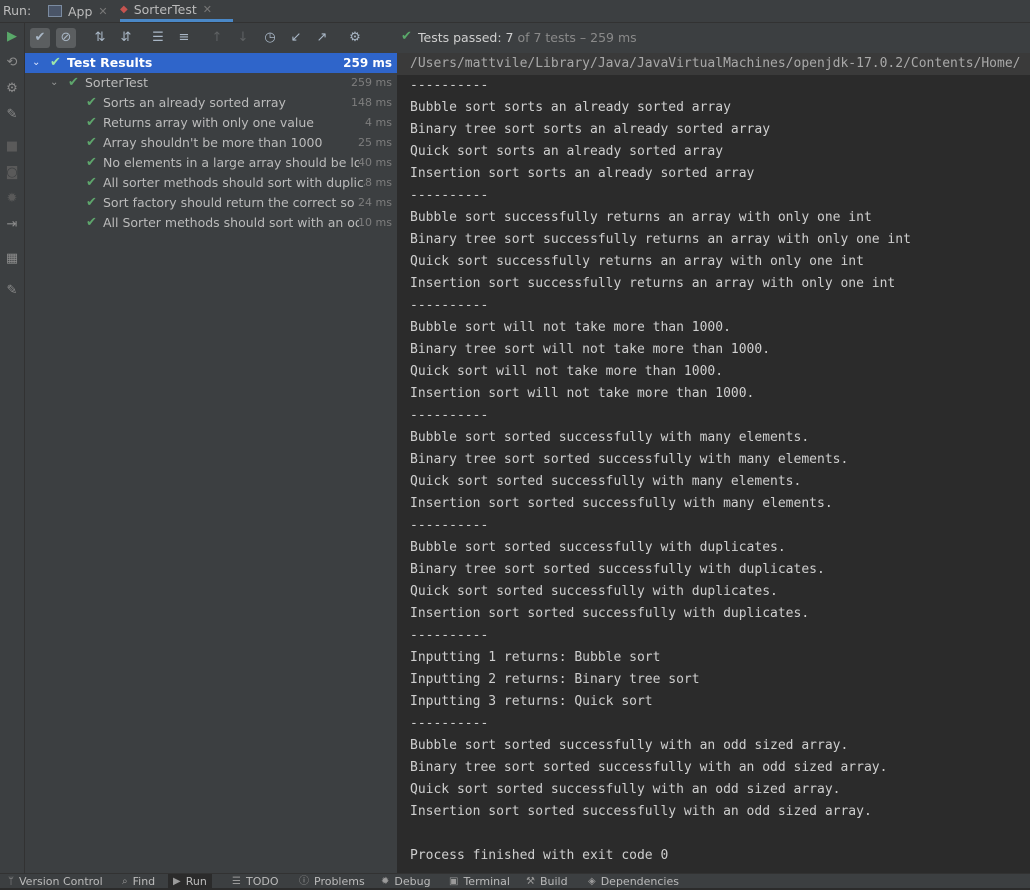  What do you see at coordinates (385, 881) in the screenshot?
I see `bug-icon: ✹` at bounding box center [385, 881].